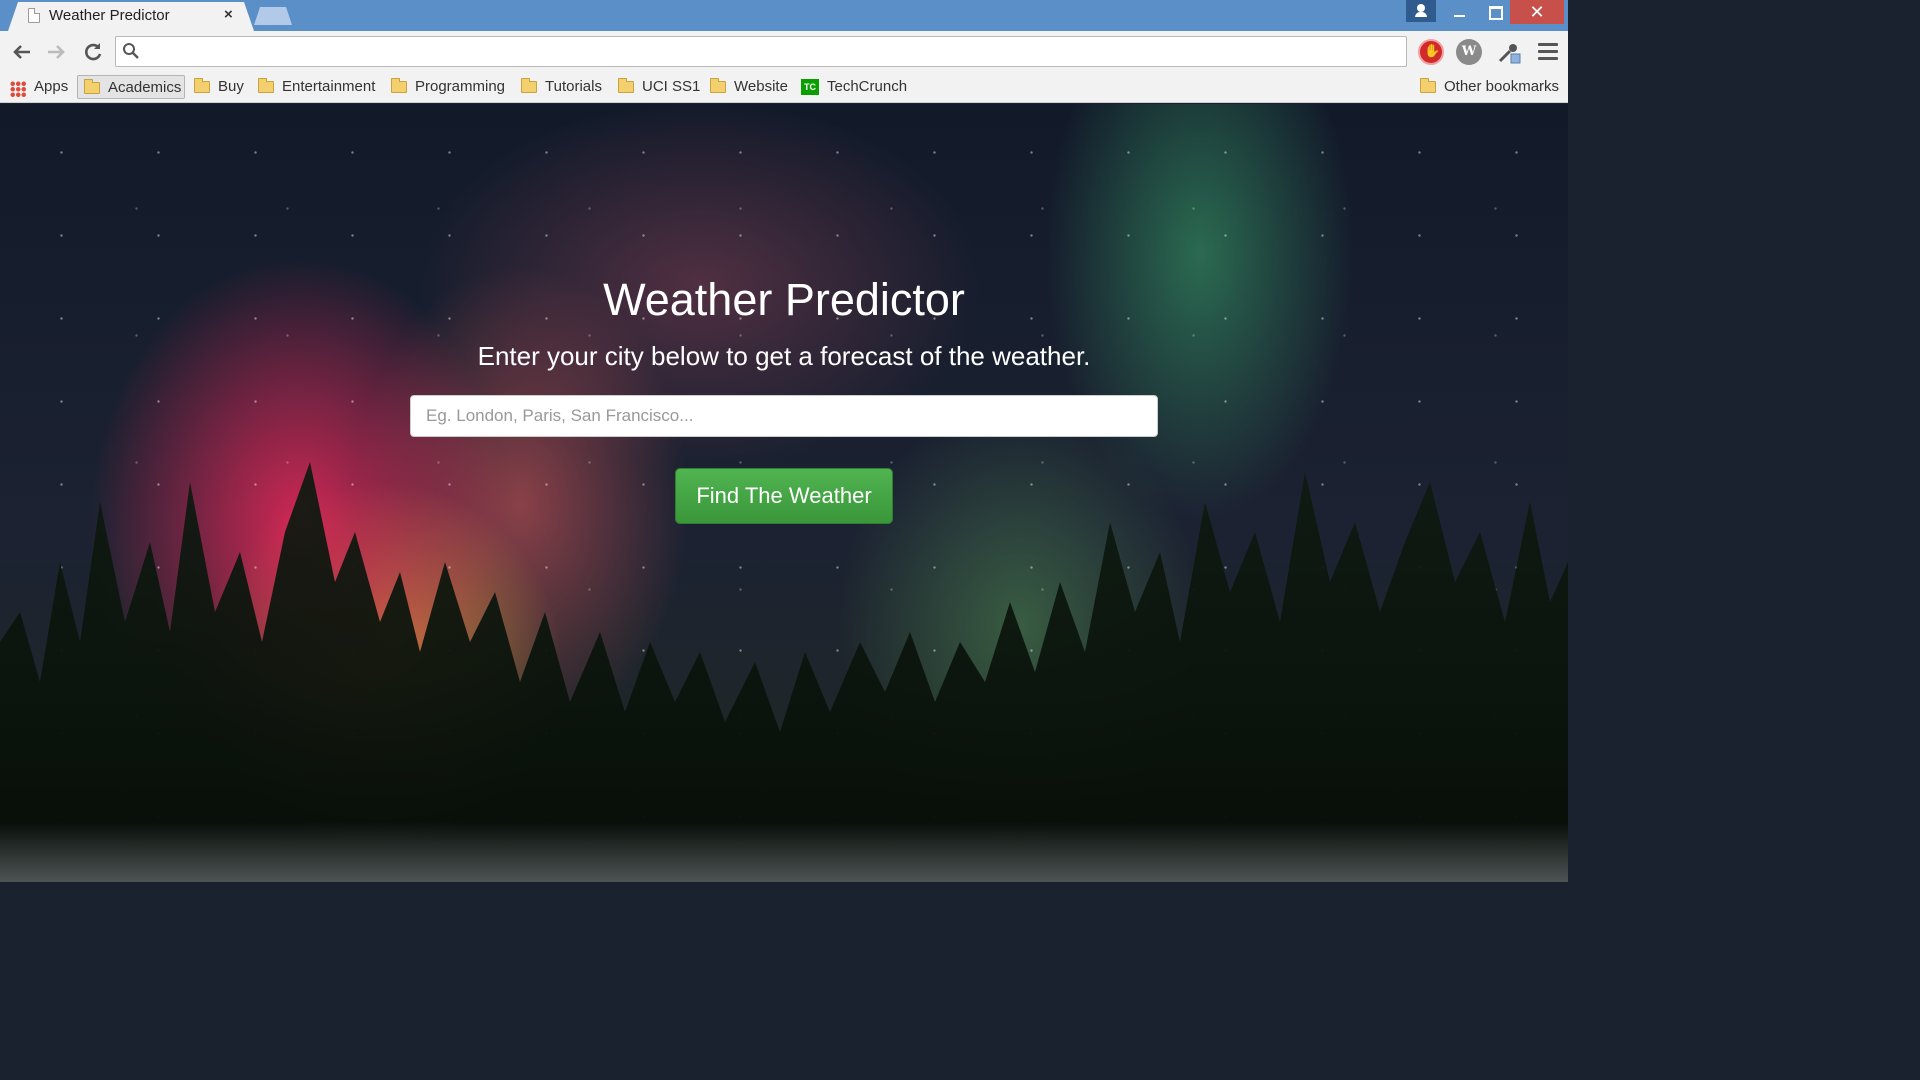 The image size is (1920, 1080). What do you see at coordinates (784, 852) in the screenshot?
I see `snow-ground-background` at bounding box center [784, 852].